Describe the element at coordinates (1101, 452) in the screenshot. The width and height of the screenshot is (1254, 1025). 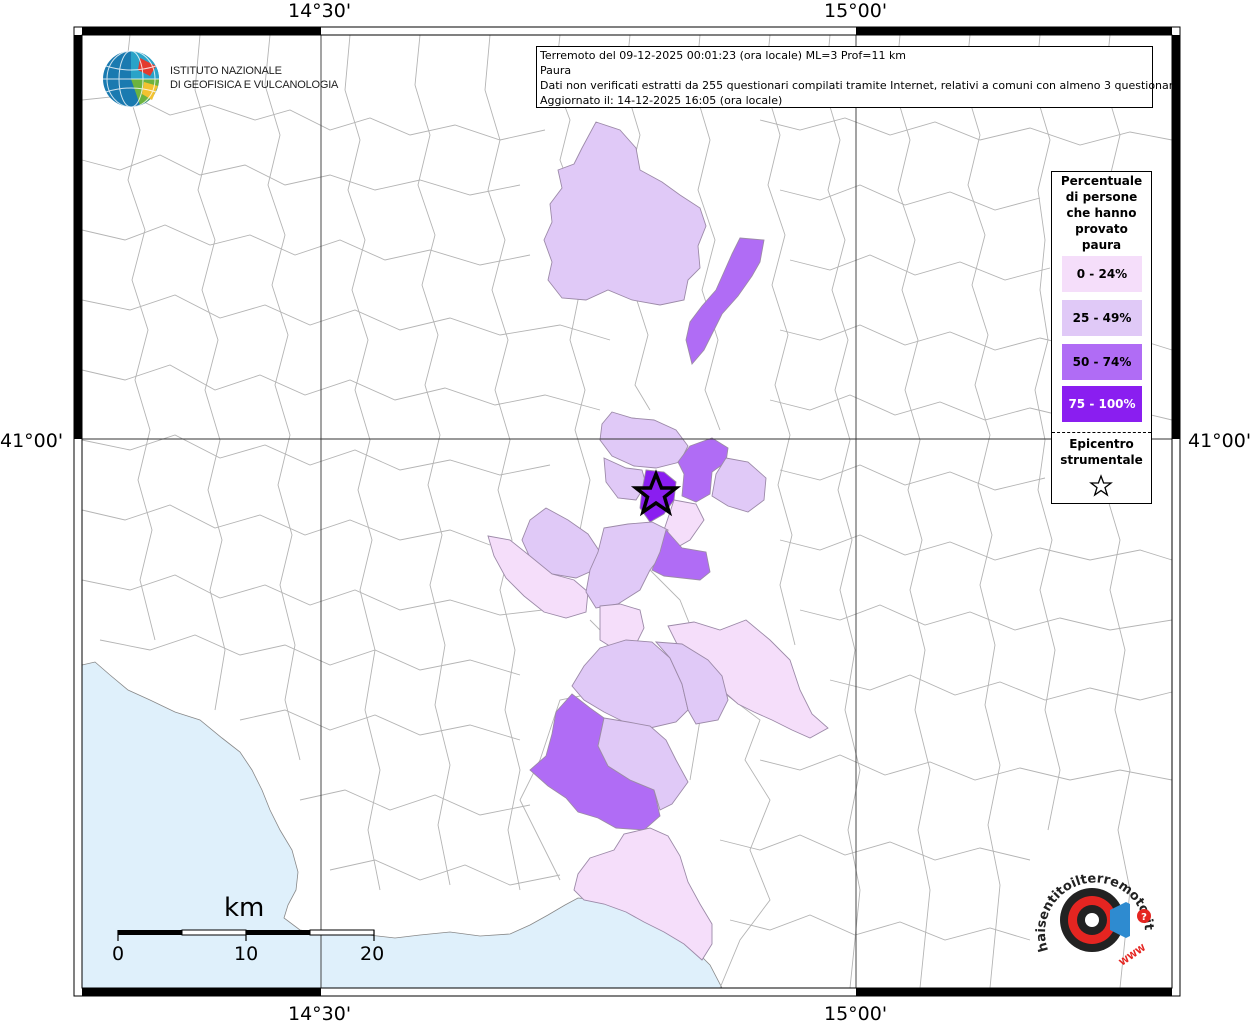
I see `epicentre-legend-label: Epicentro strumentale` at that location.